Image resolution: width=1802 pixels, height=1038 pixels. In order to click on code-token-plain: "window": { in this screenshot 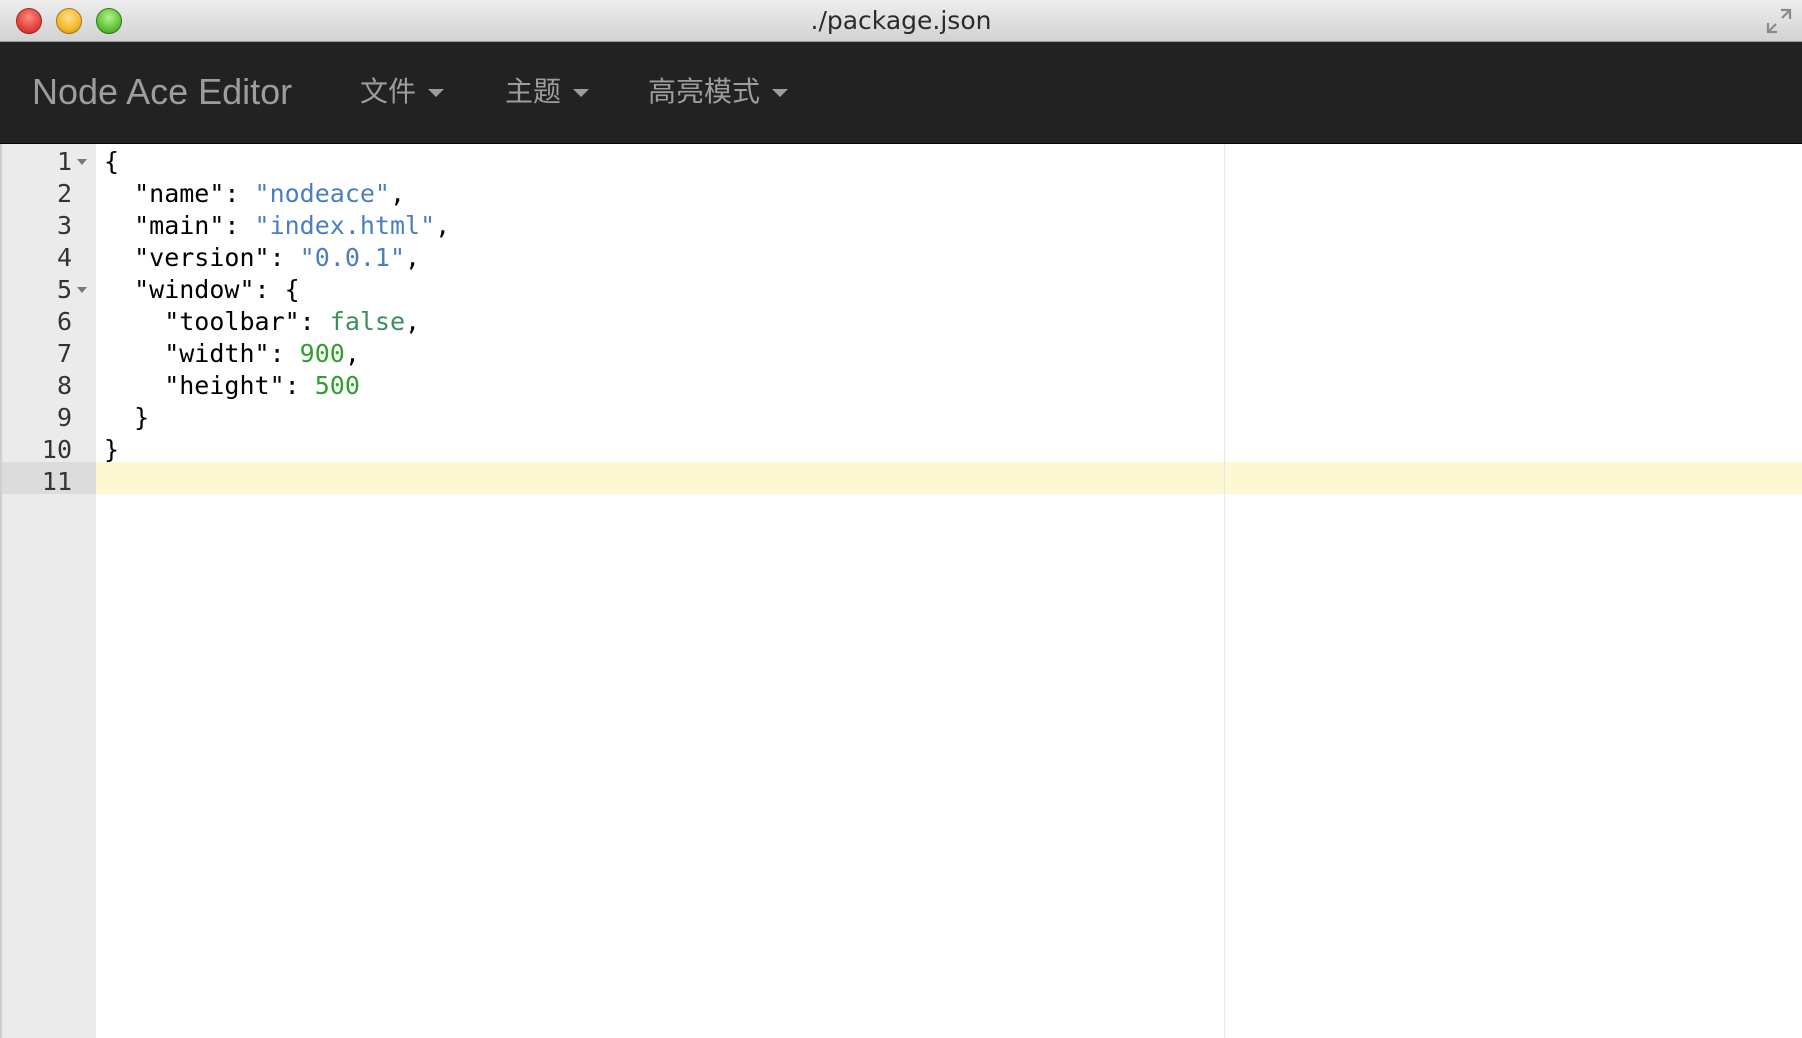, I will do `click(202, 289)`.